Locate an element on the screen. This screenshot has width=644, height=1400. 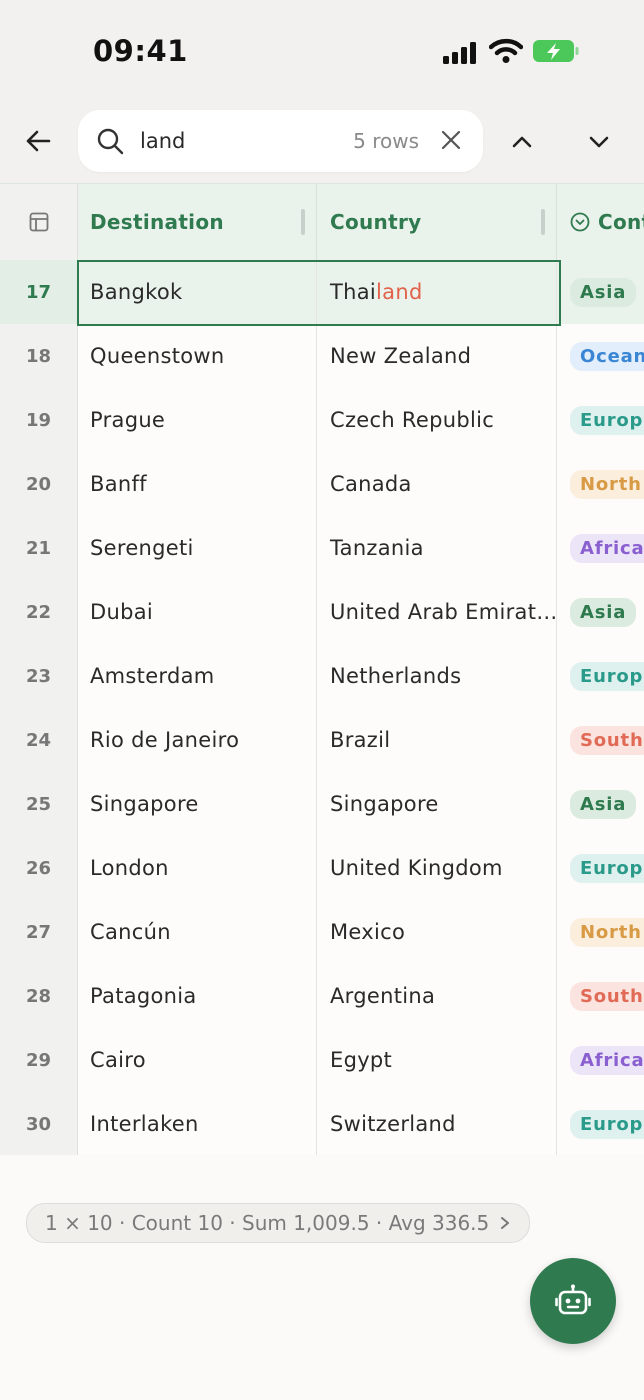
column-header-label: Cont is located at coordinates (621, 222).